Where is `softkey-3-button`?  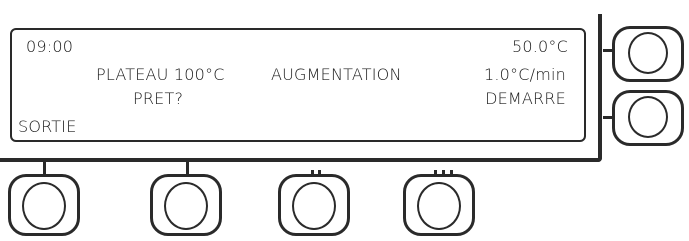
softkey-3-button is located at coordinates (314, 206).